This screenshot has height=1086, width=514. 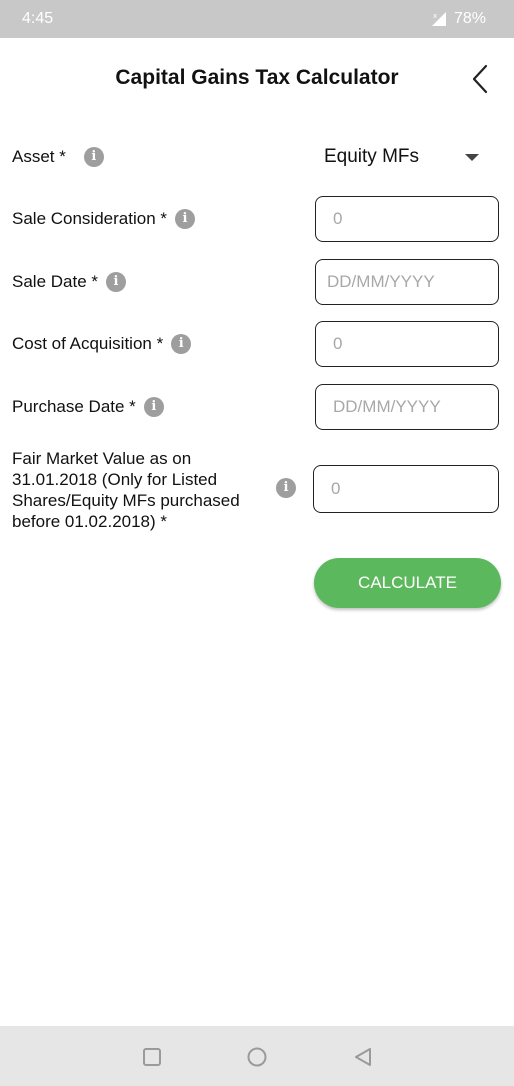 What do you see at coordinates (407, 583) in the screenshot?
I see `calculate-button: CALCULATE` at bounding box center [407, 583].